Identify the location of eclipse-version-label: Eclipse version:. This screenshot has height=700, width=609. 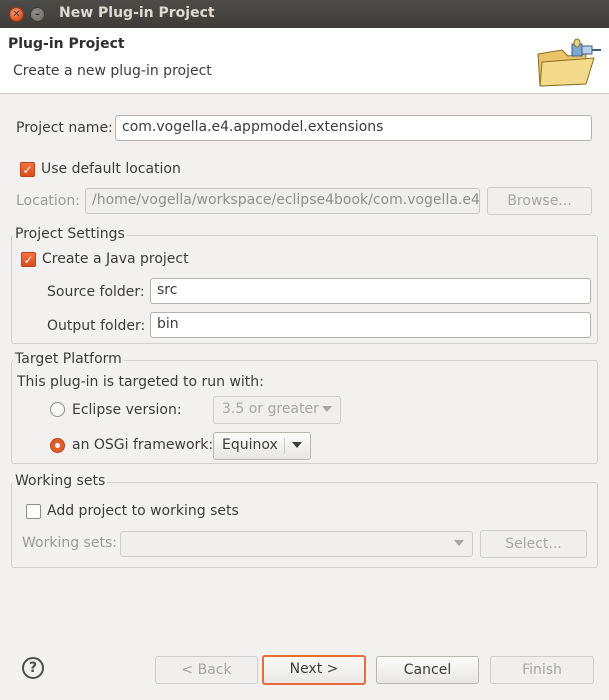
(127, 410).